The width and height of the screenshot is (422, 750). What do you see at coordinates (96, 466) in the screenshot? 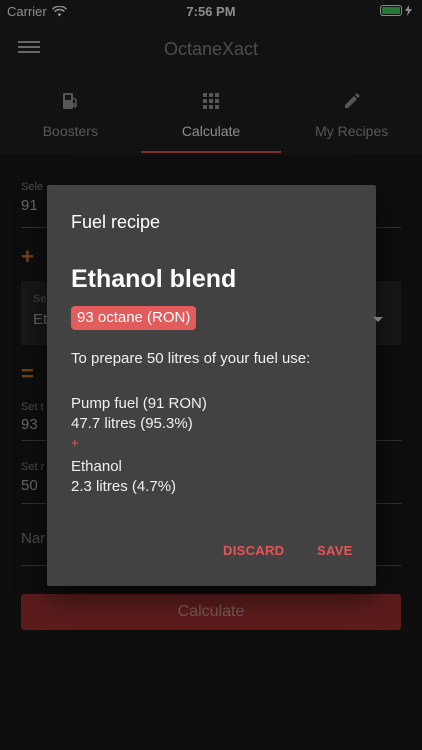
I see `ingredient-2-name: Ethanol` at bounding box center [96, 466].